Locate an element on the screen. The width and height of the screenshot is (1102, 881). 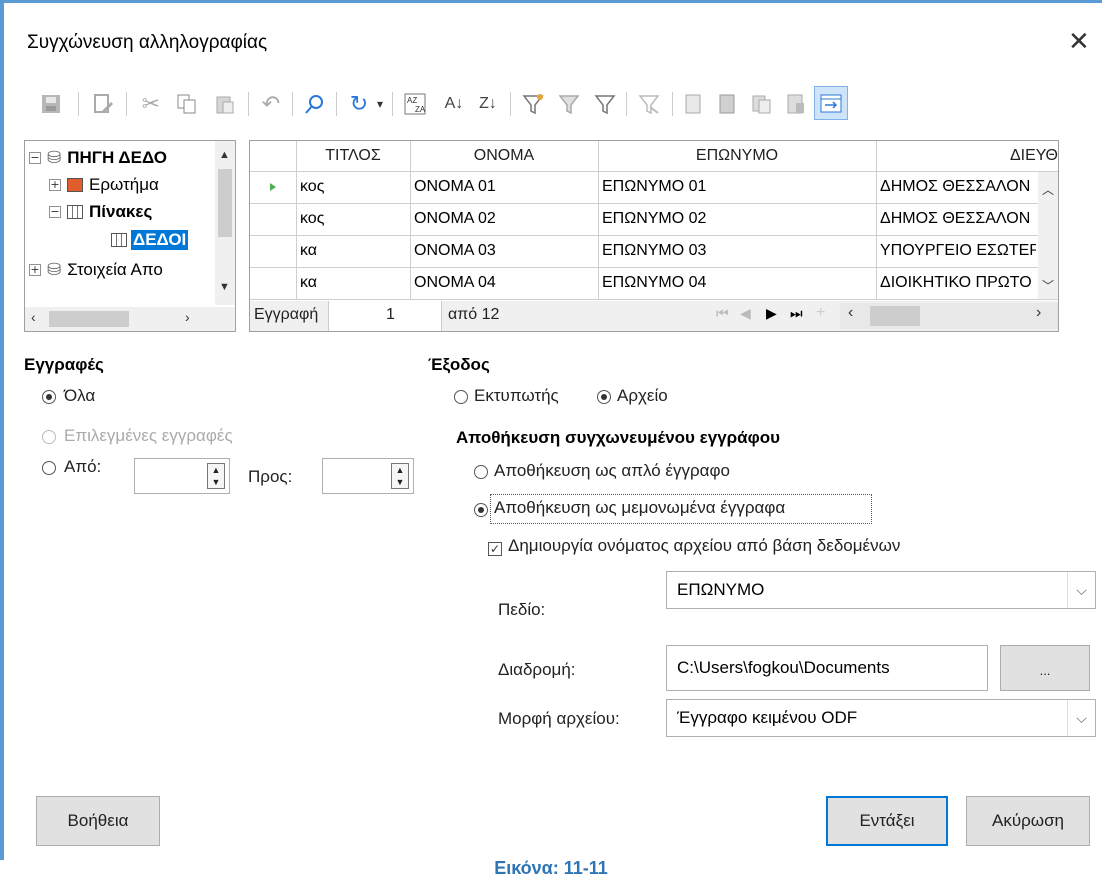
table-cell: ΟΝΟΜΑ 04 is located at coordinates (504, 283).